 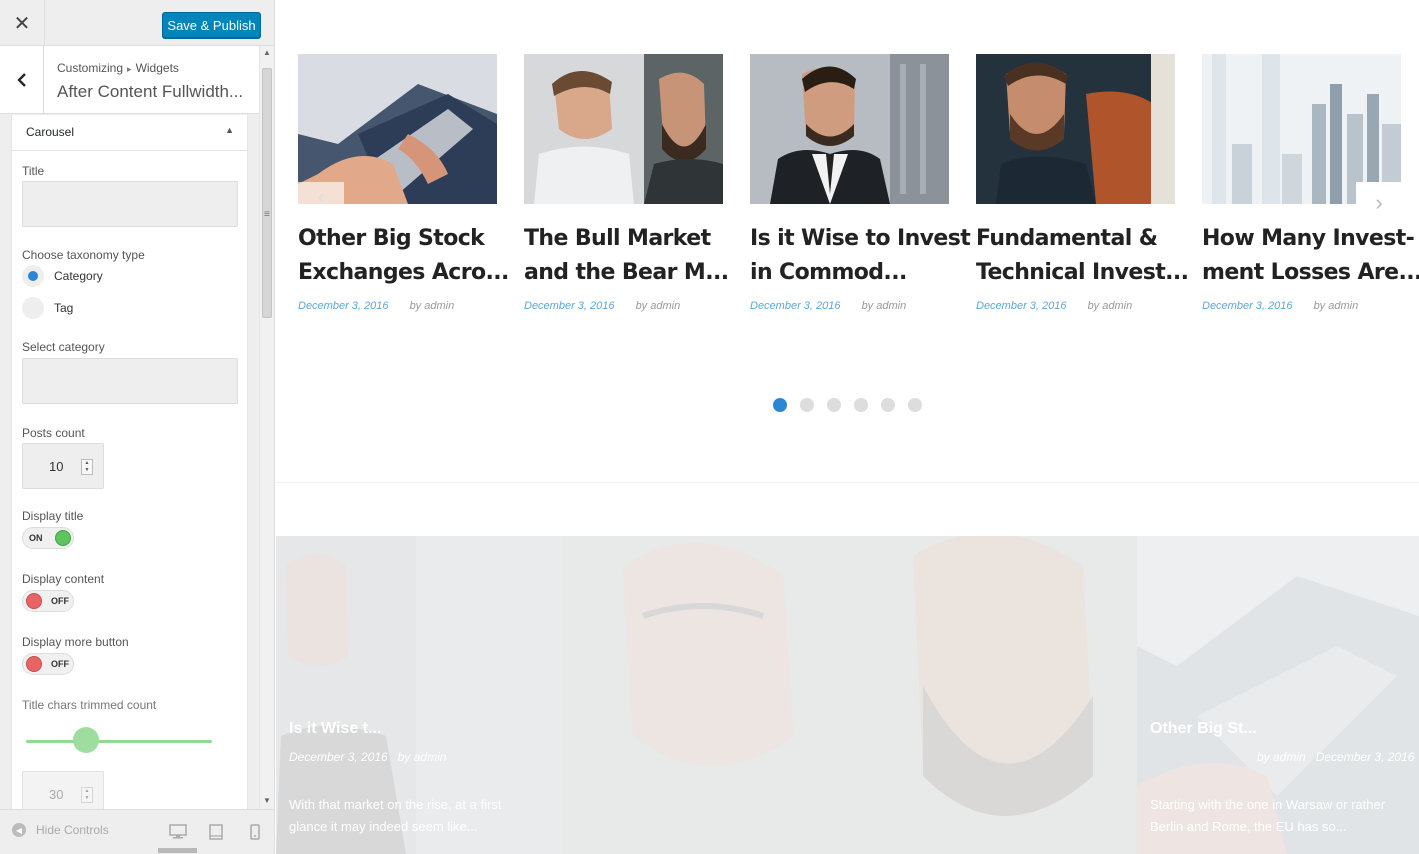 I want to click on select-category-input, so click(x=130, y=381).